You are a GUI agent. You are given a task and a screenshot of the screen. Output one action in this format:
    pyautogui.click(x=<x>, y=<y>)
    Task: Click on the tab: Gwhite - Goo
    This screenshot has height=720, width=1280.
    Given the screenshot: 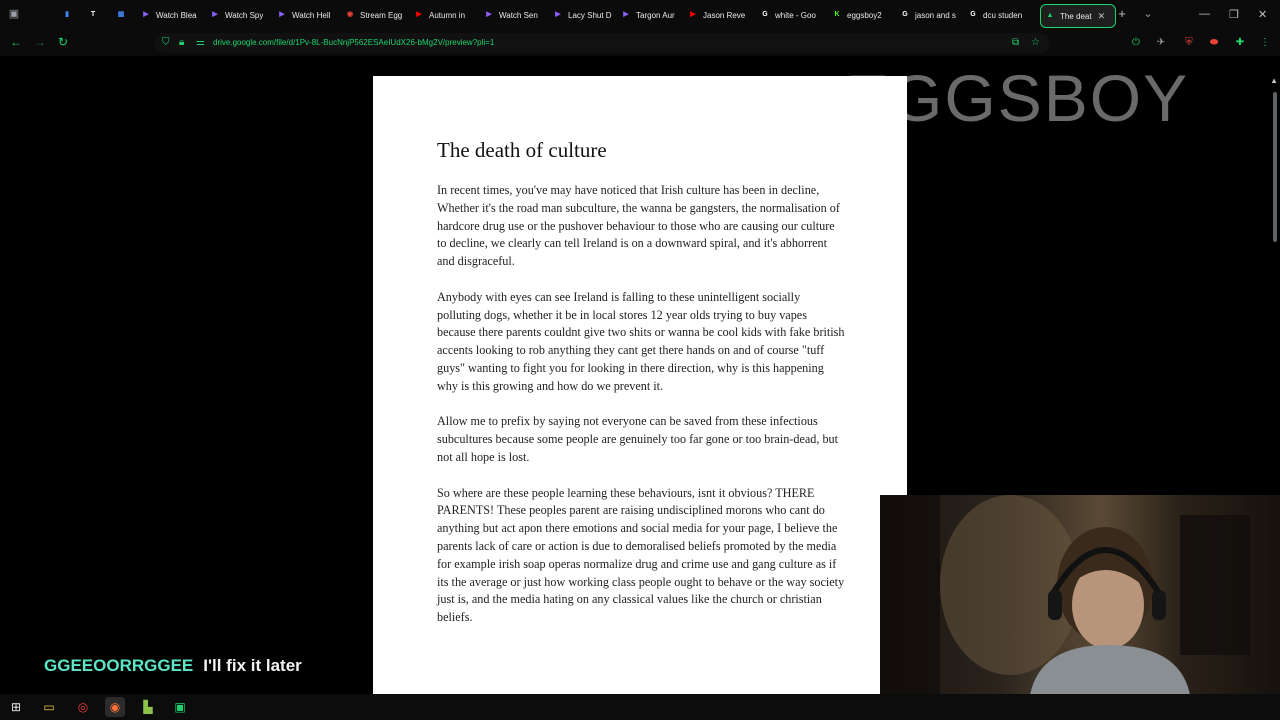 What is the action you would take?
    pyautogui.click(x=792, y=15)
    